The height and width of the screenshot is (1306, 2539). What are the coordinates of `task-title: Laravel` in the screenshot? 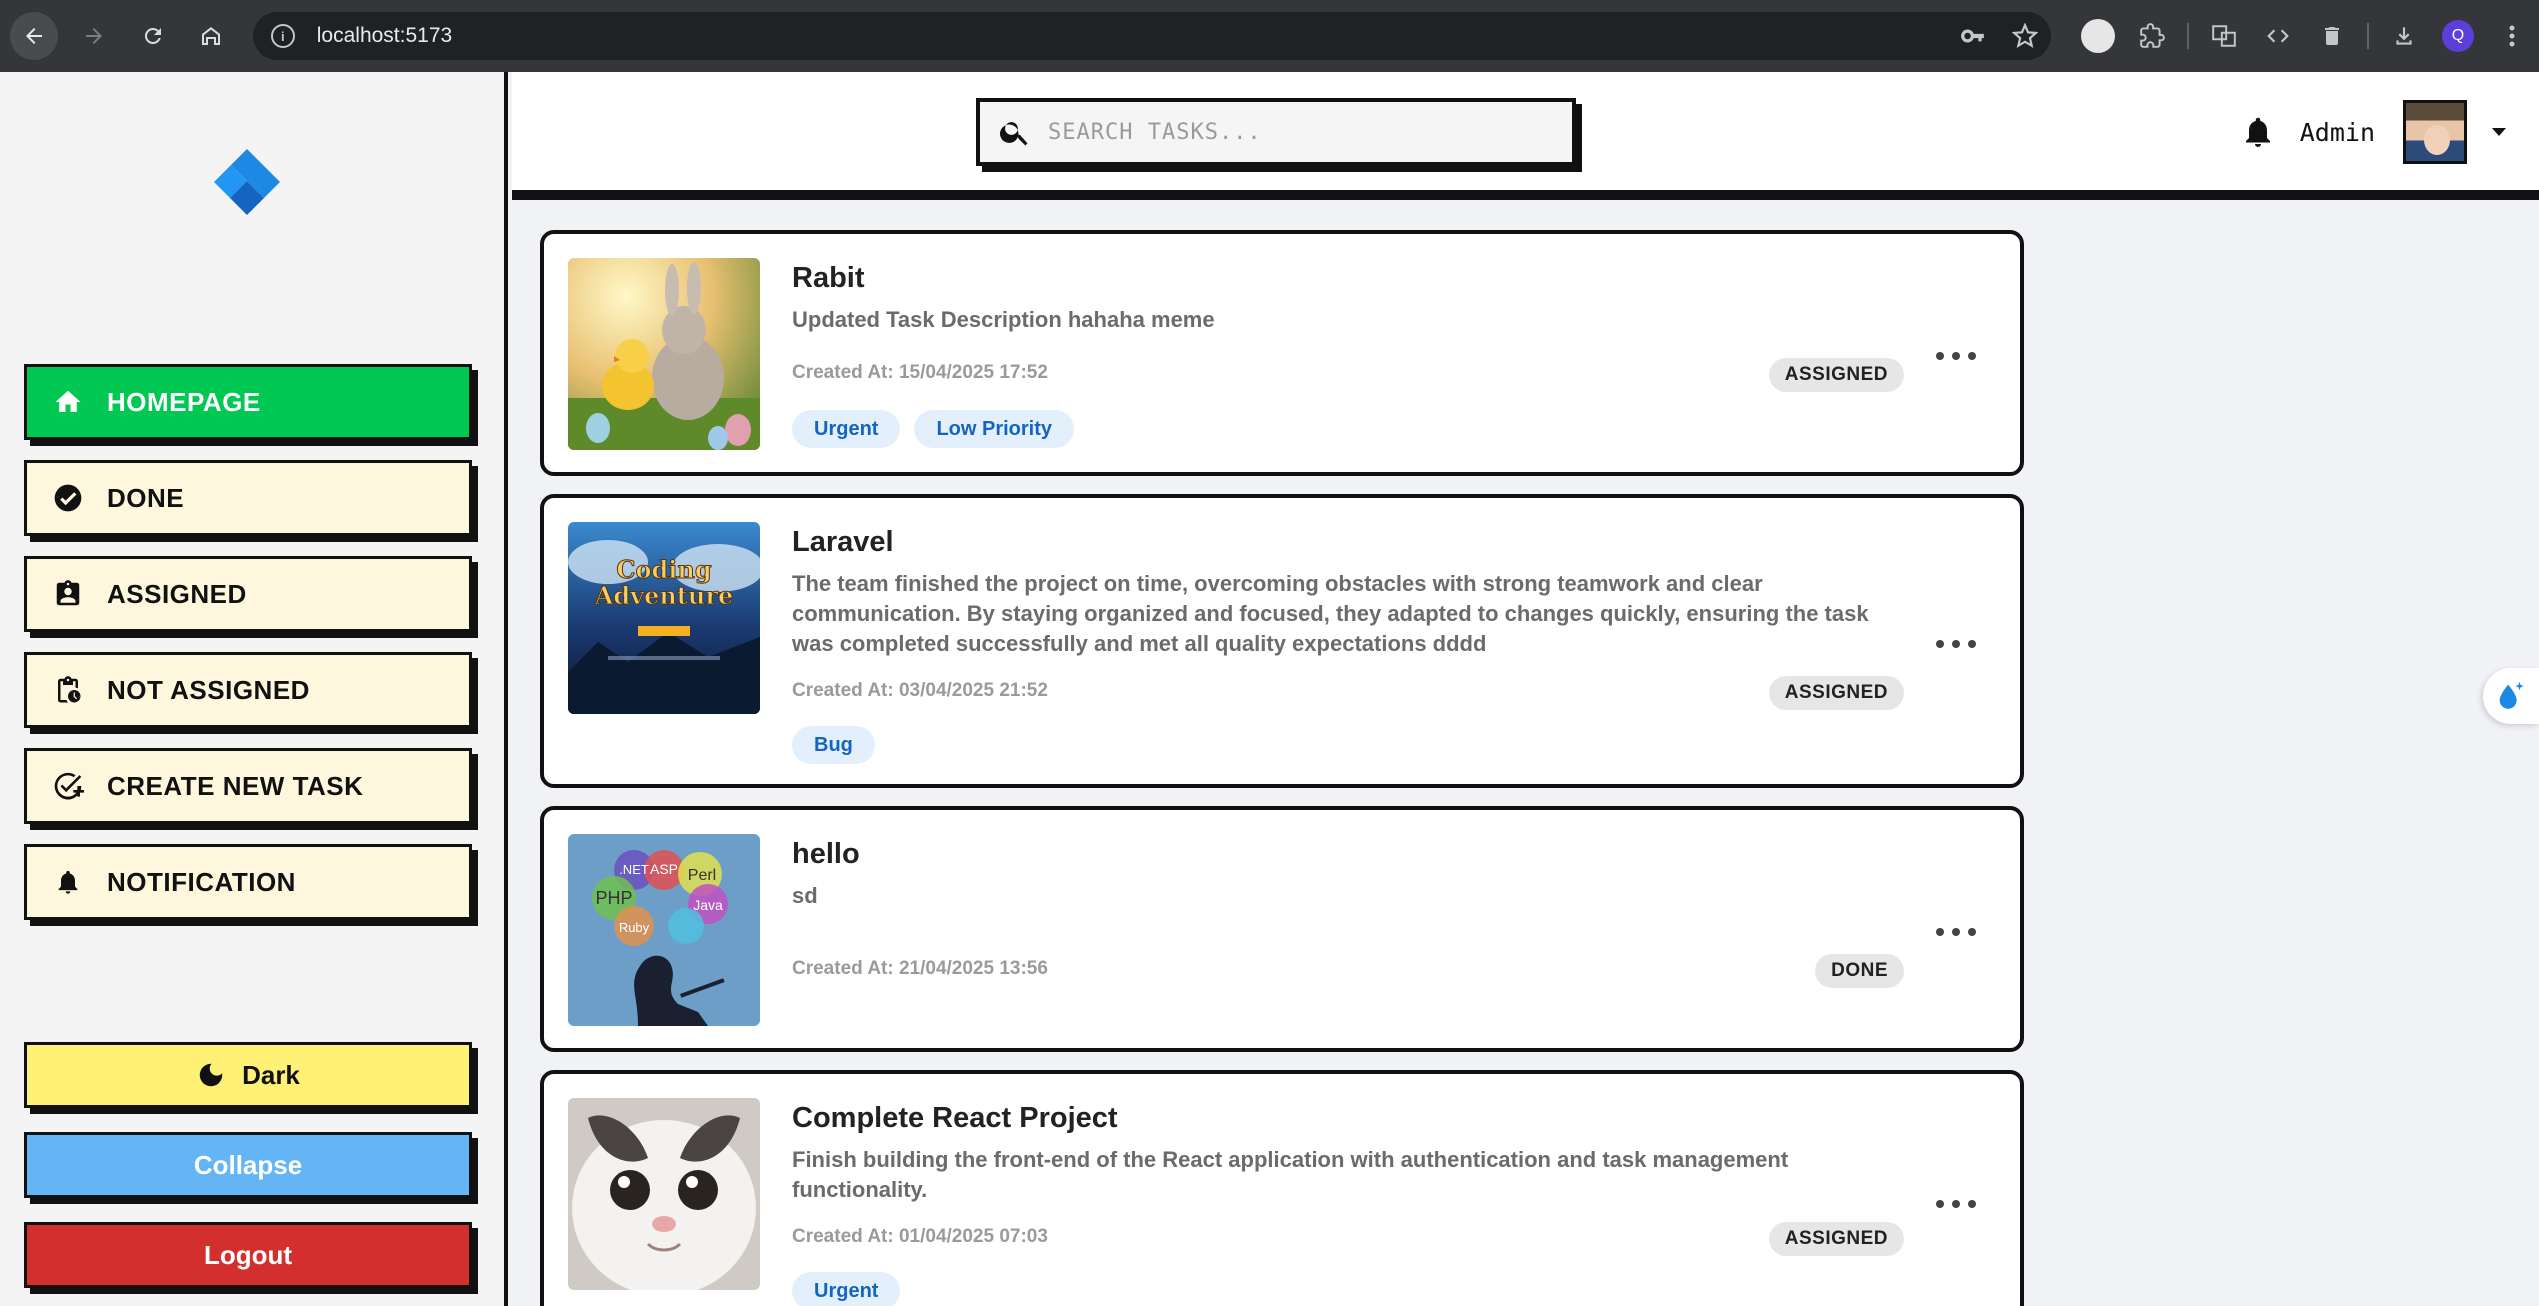 It's located at (843, 542).